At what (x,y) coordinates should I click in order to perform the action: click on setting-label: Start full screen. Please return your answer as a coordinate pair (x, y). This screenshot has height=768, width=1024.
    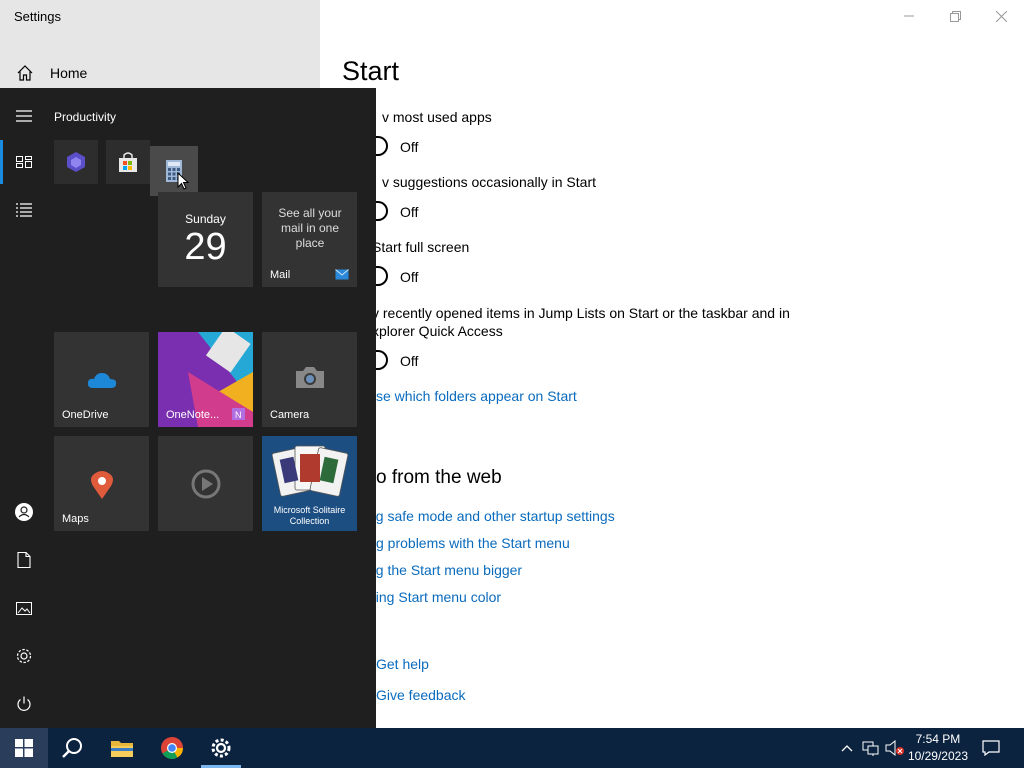
    Looking at the image, I should click on (421, 247).